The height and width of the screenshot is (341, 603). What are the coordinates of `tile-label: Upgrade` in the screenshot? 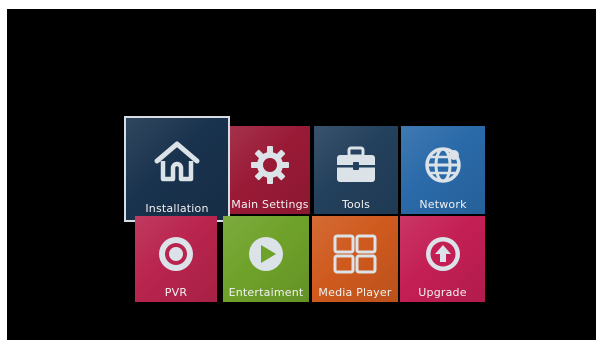 It's located at (442, 292).